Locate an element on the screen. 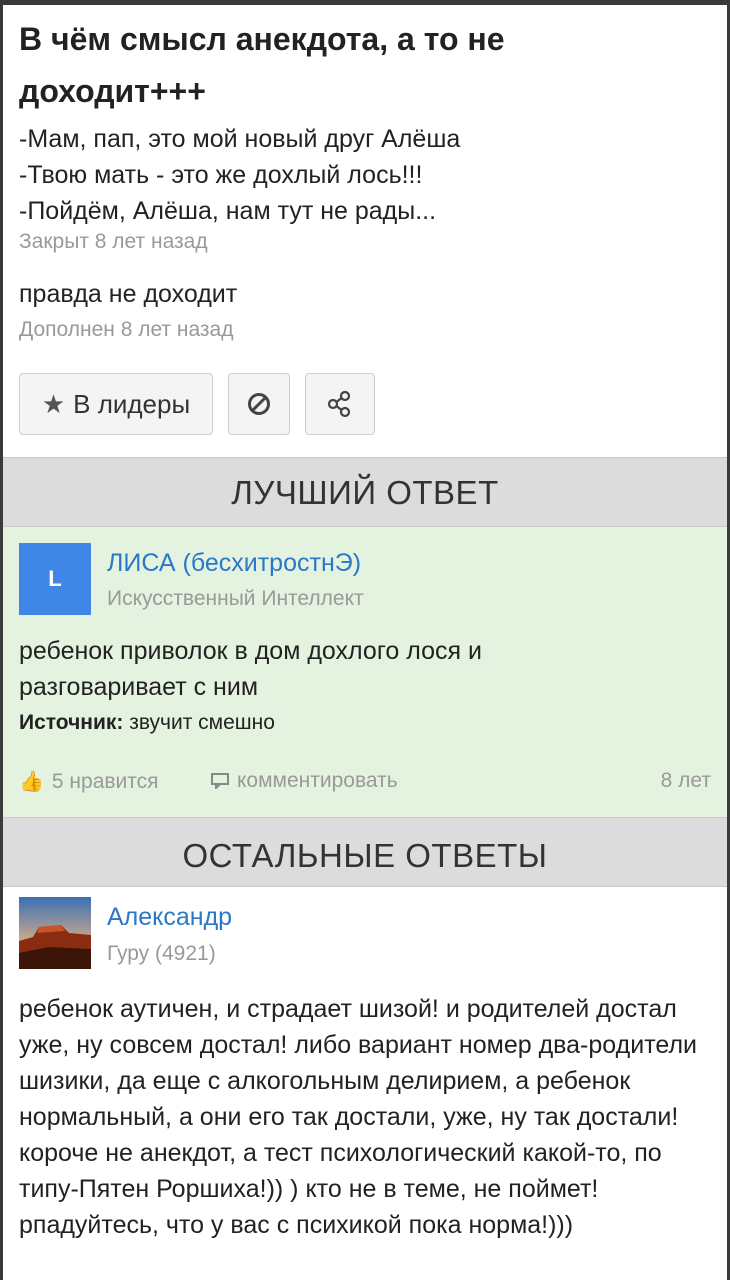  other-answers-header: ОСТАЛЬНЫЕ ОТВЕТЫ is located at coordinates (365, 852).